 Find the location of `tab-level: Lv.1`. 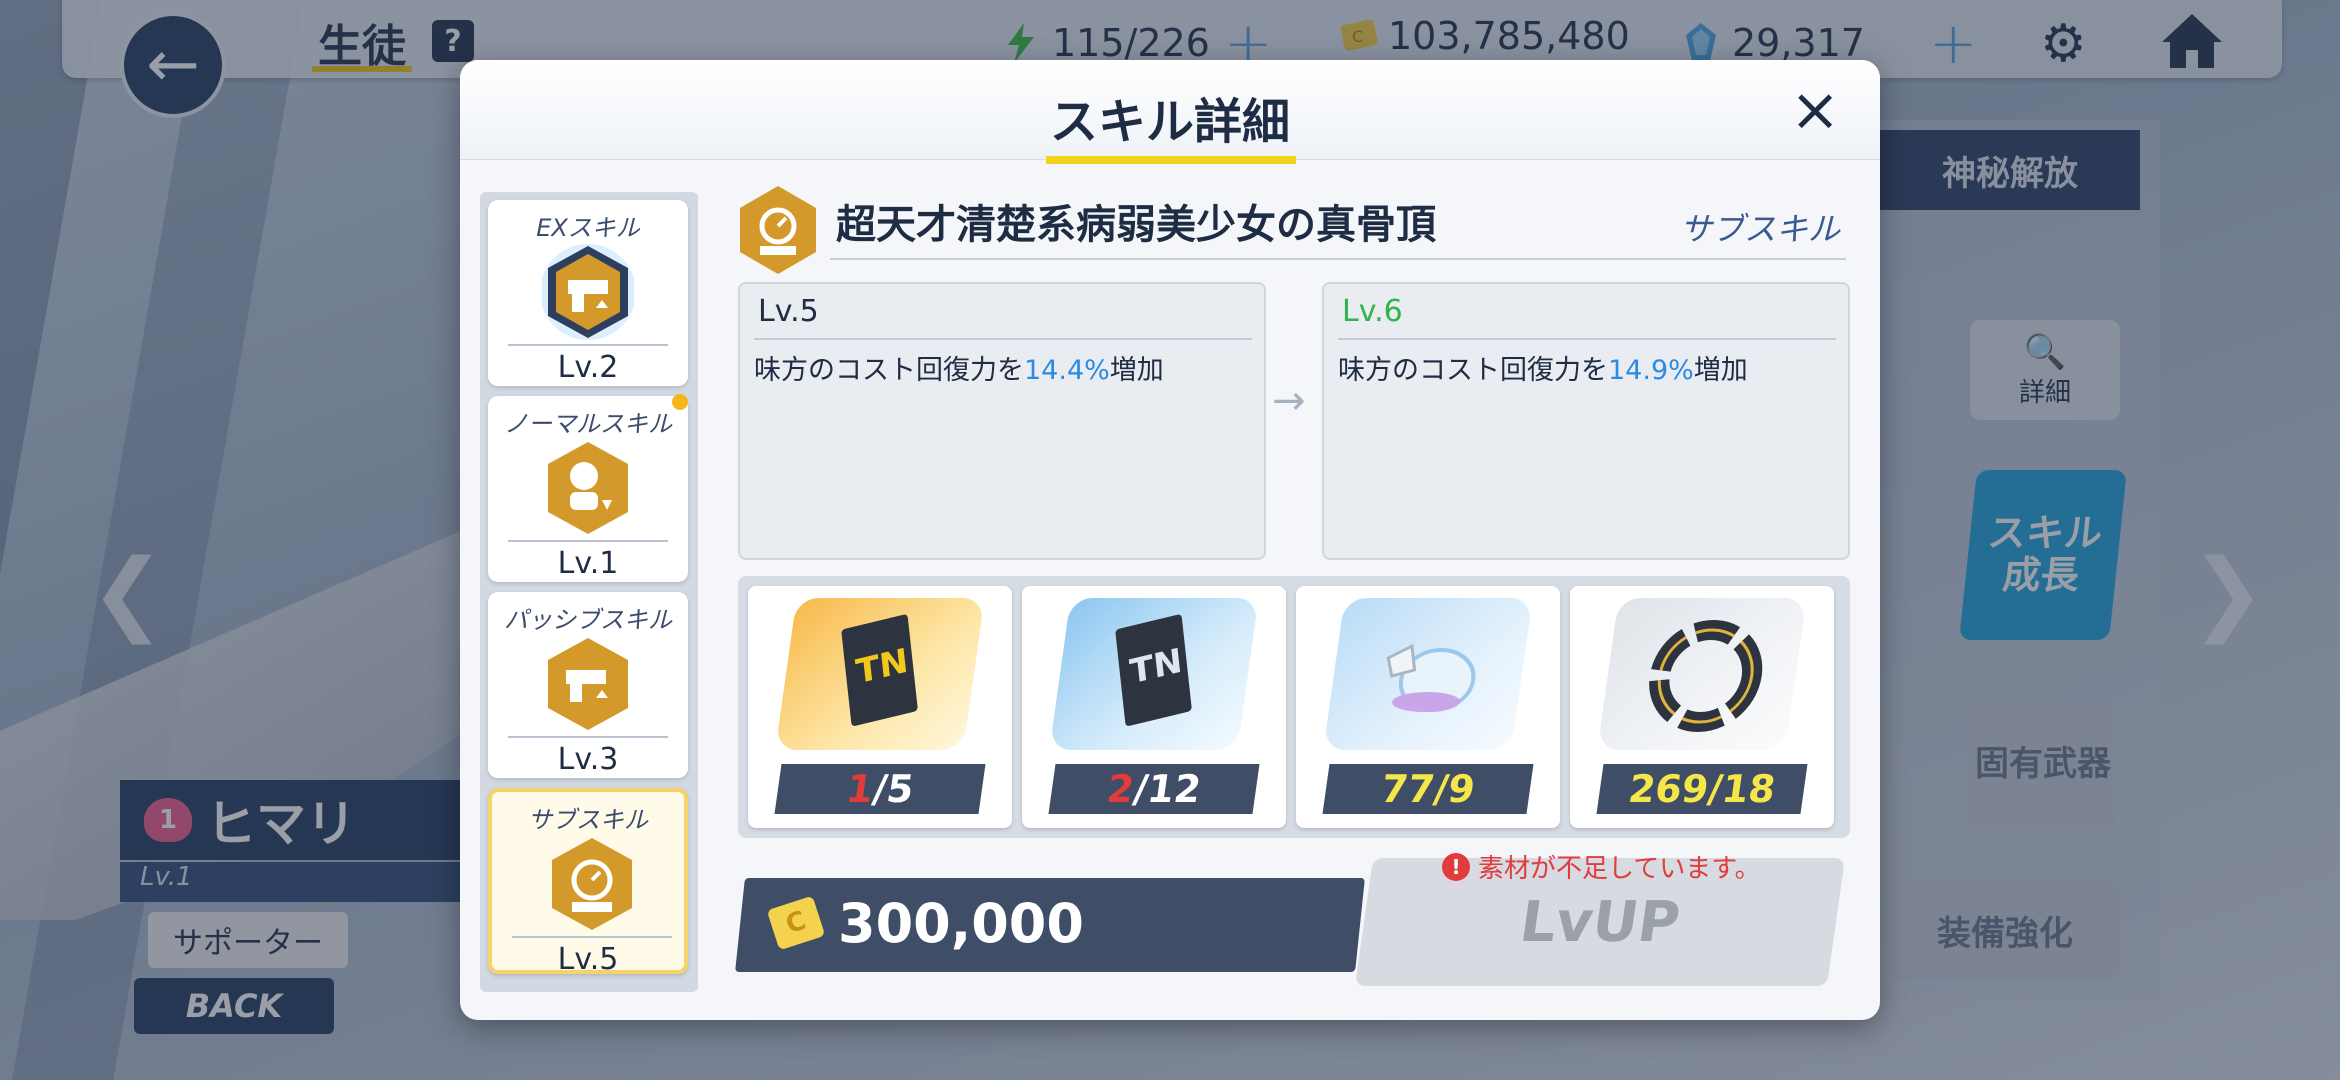

tab-level: Lv.1 is located at coordinates (588, 563).